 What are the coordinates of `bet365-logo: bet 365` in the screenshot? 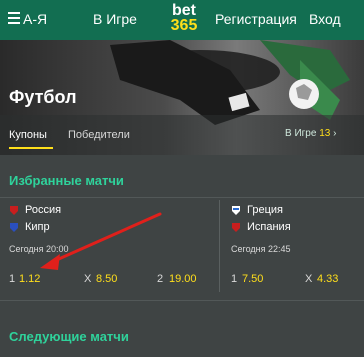 It's located at (184, 19).